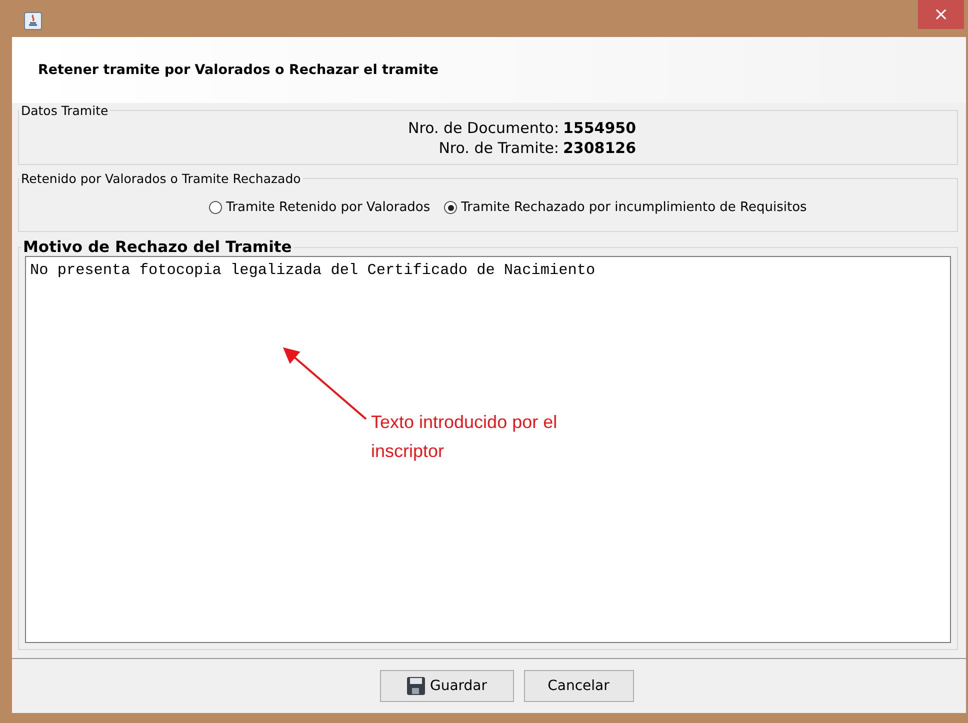 This screenshot has width=968, height=723. I want to click on field-value: 2308126, so click(600, 148).